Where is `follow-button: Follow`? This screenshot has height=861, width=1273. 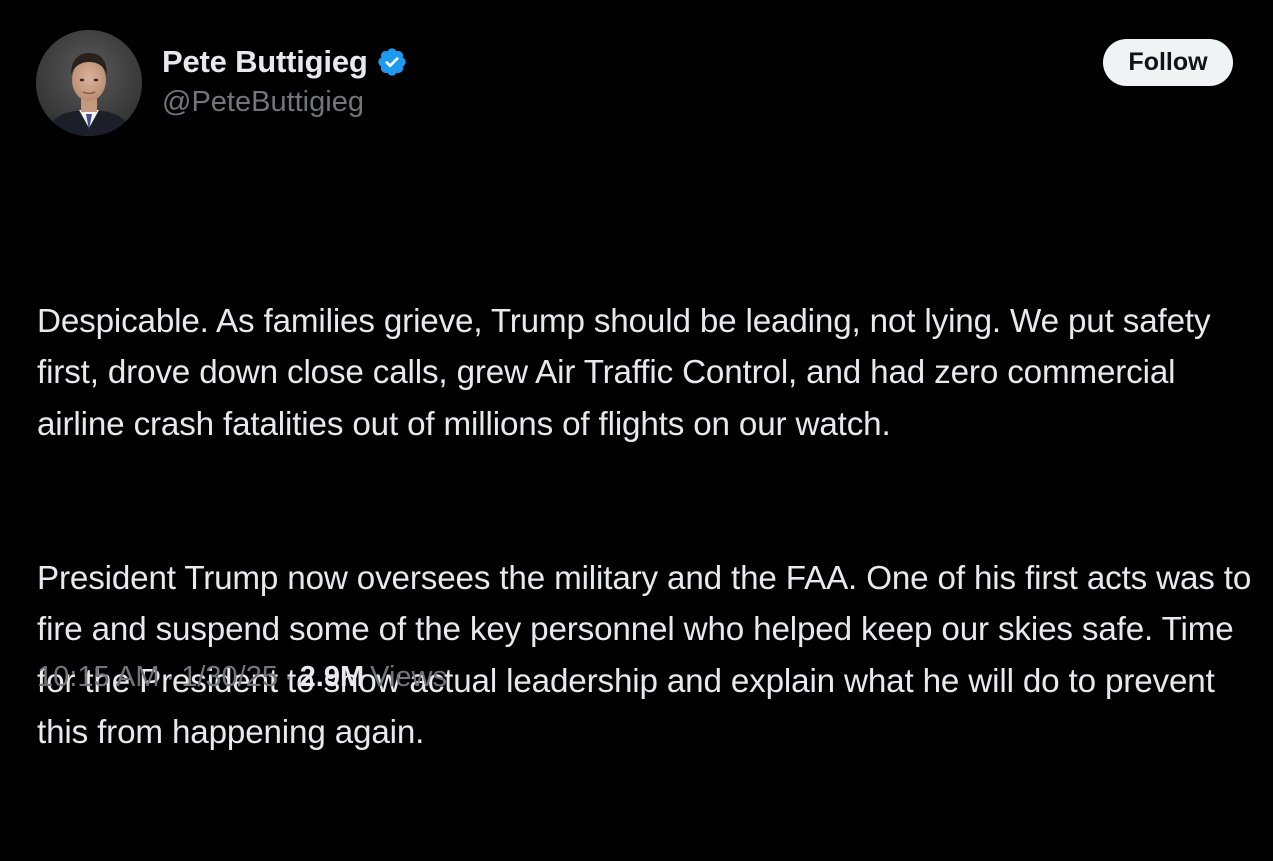 follow-button: Follow is located at coordinates (1168, 62).